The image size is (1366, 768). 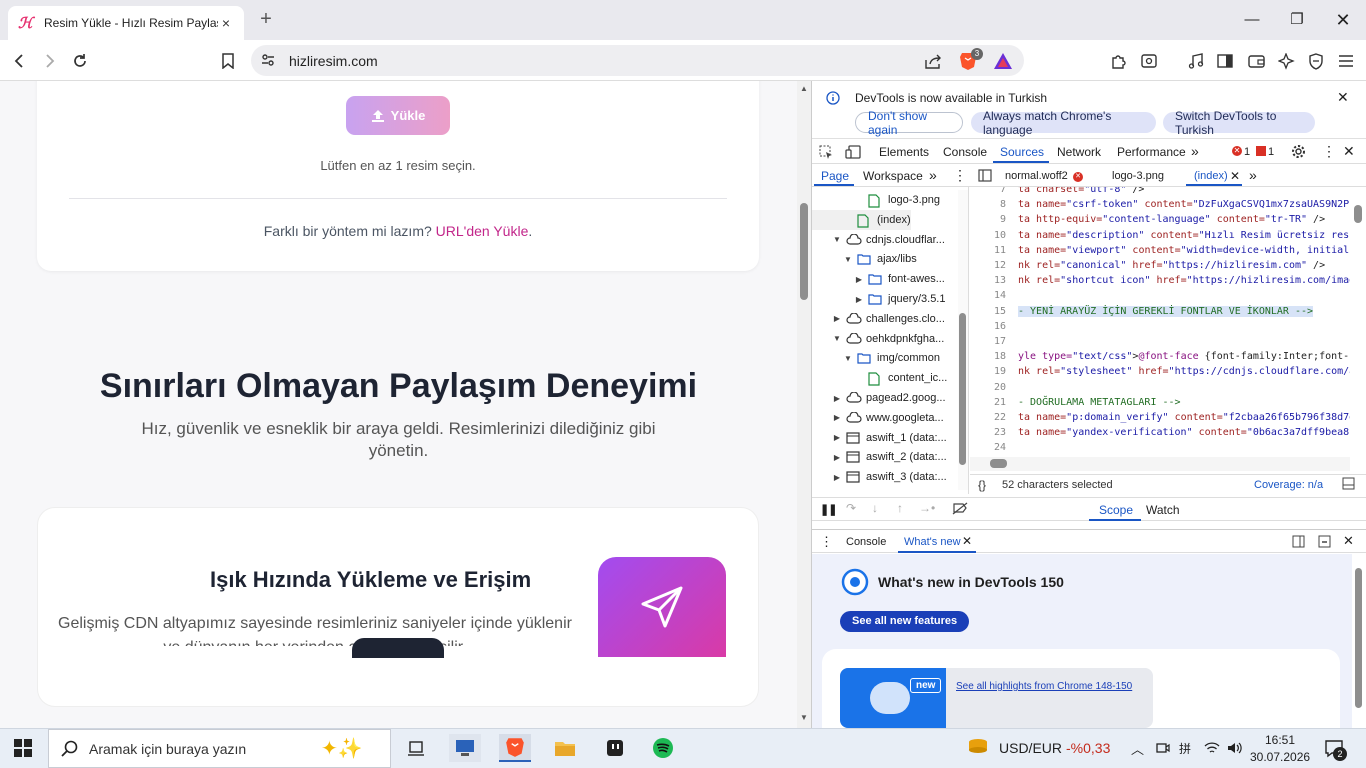 I want to click on file-tab-index: (index), so click(x=1211, y=176).